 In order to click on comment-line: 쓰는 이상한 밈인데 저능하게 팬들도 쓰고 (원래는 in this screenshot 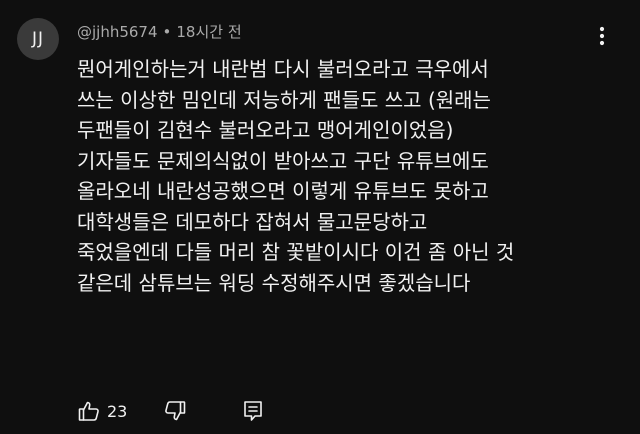, I will do `click(284, 99)`.